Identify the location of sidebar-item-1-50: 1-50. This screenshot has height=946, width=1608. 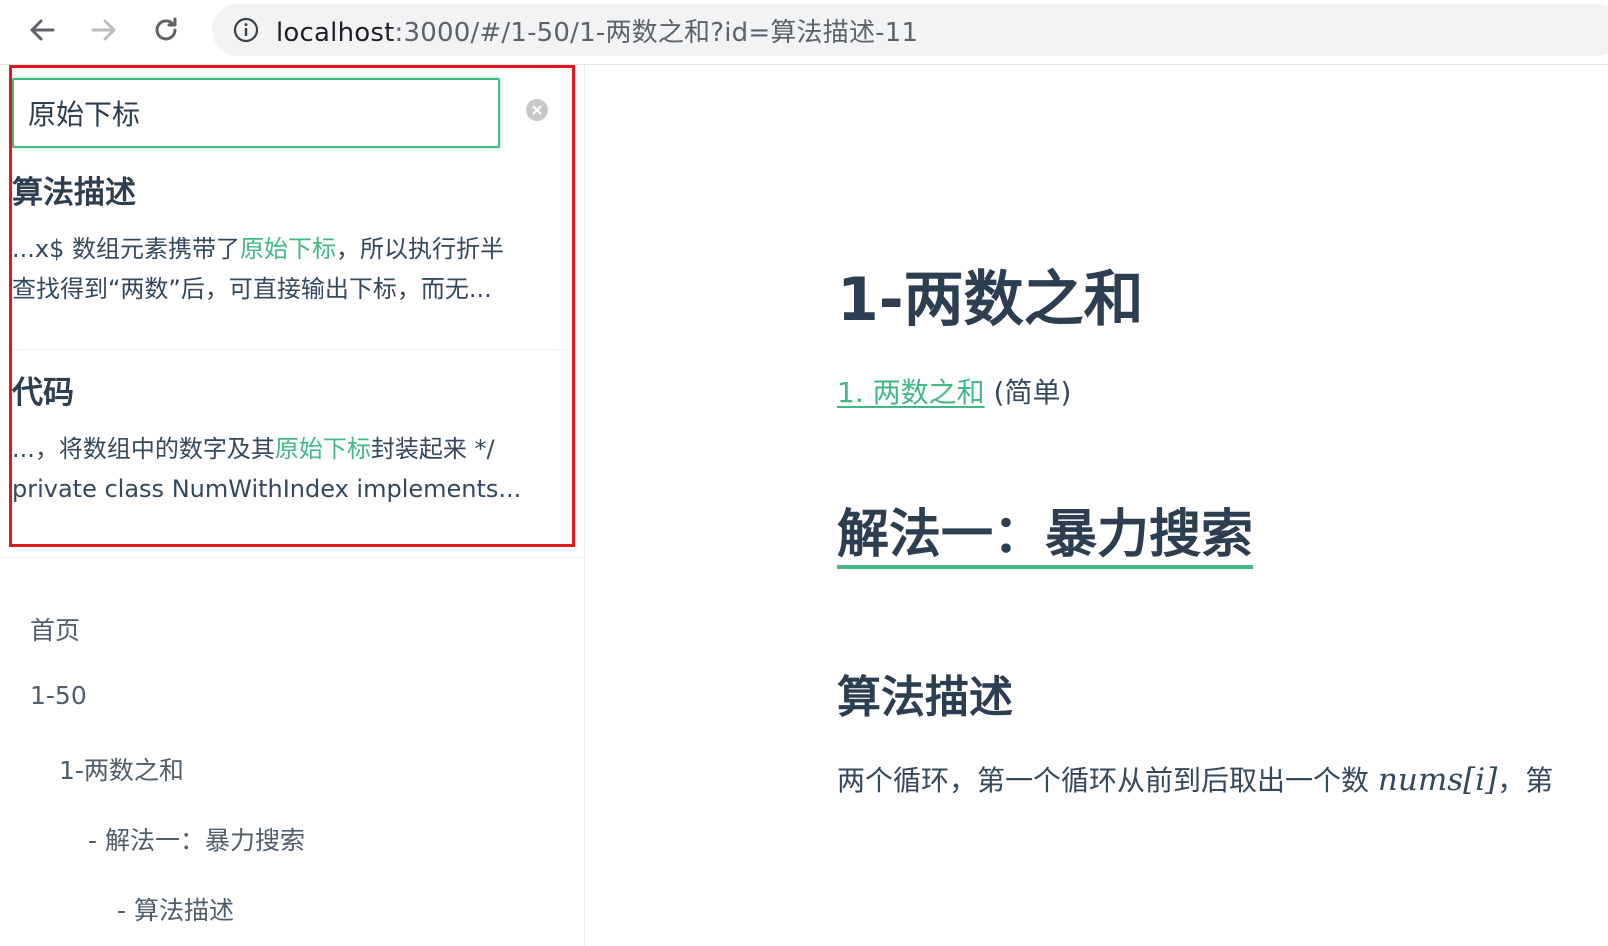
(58, 695).